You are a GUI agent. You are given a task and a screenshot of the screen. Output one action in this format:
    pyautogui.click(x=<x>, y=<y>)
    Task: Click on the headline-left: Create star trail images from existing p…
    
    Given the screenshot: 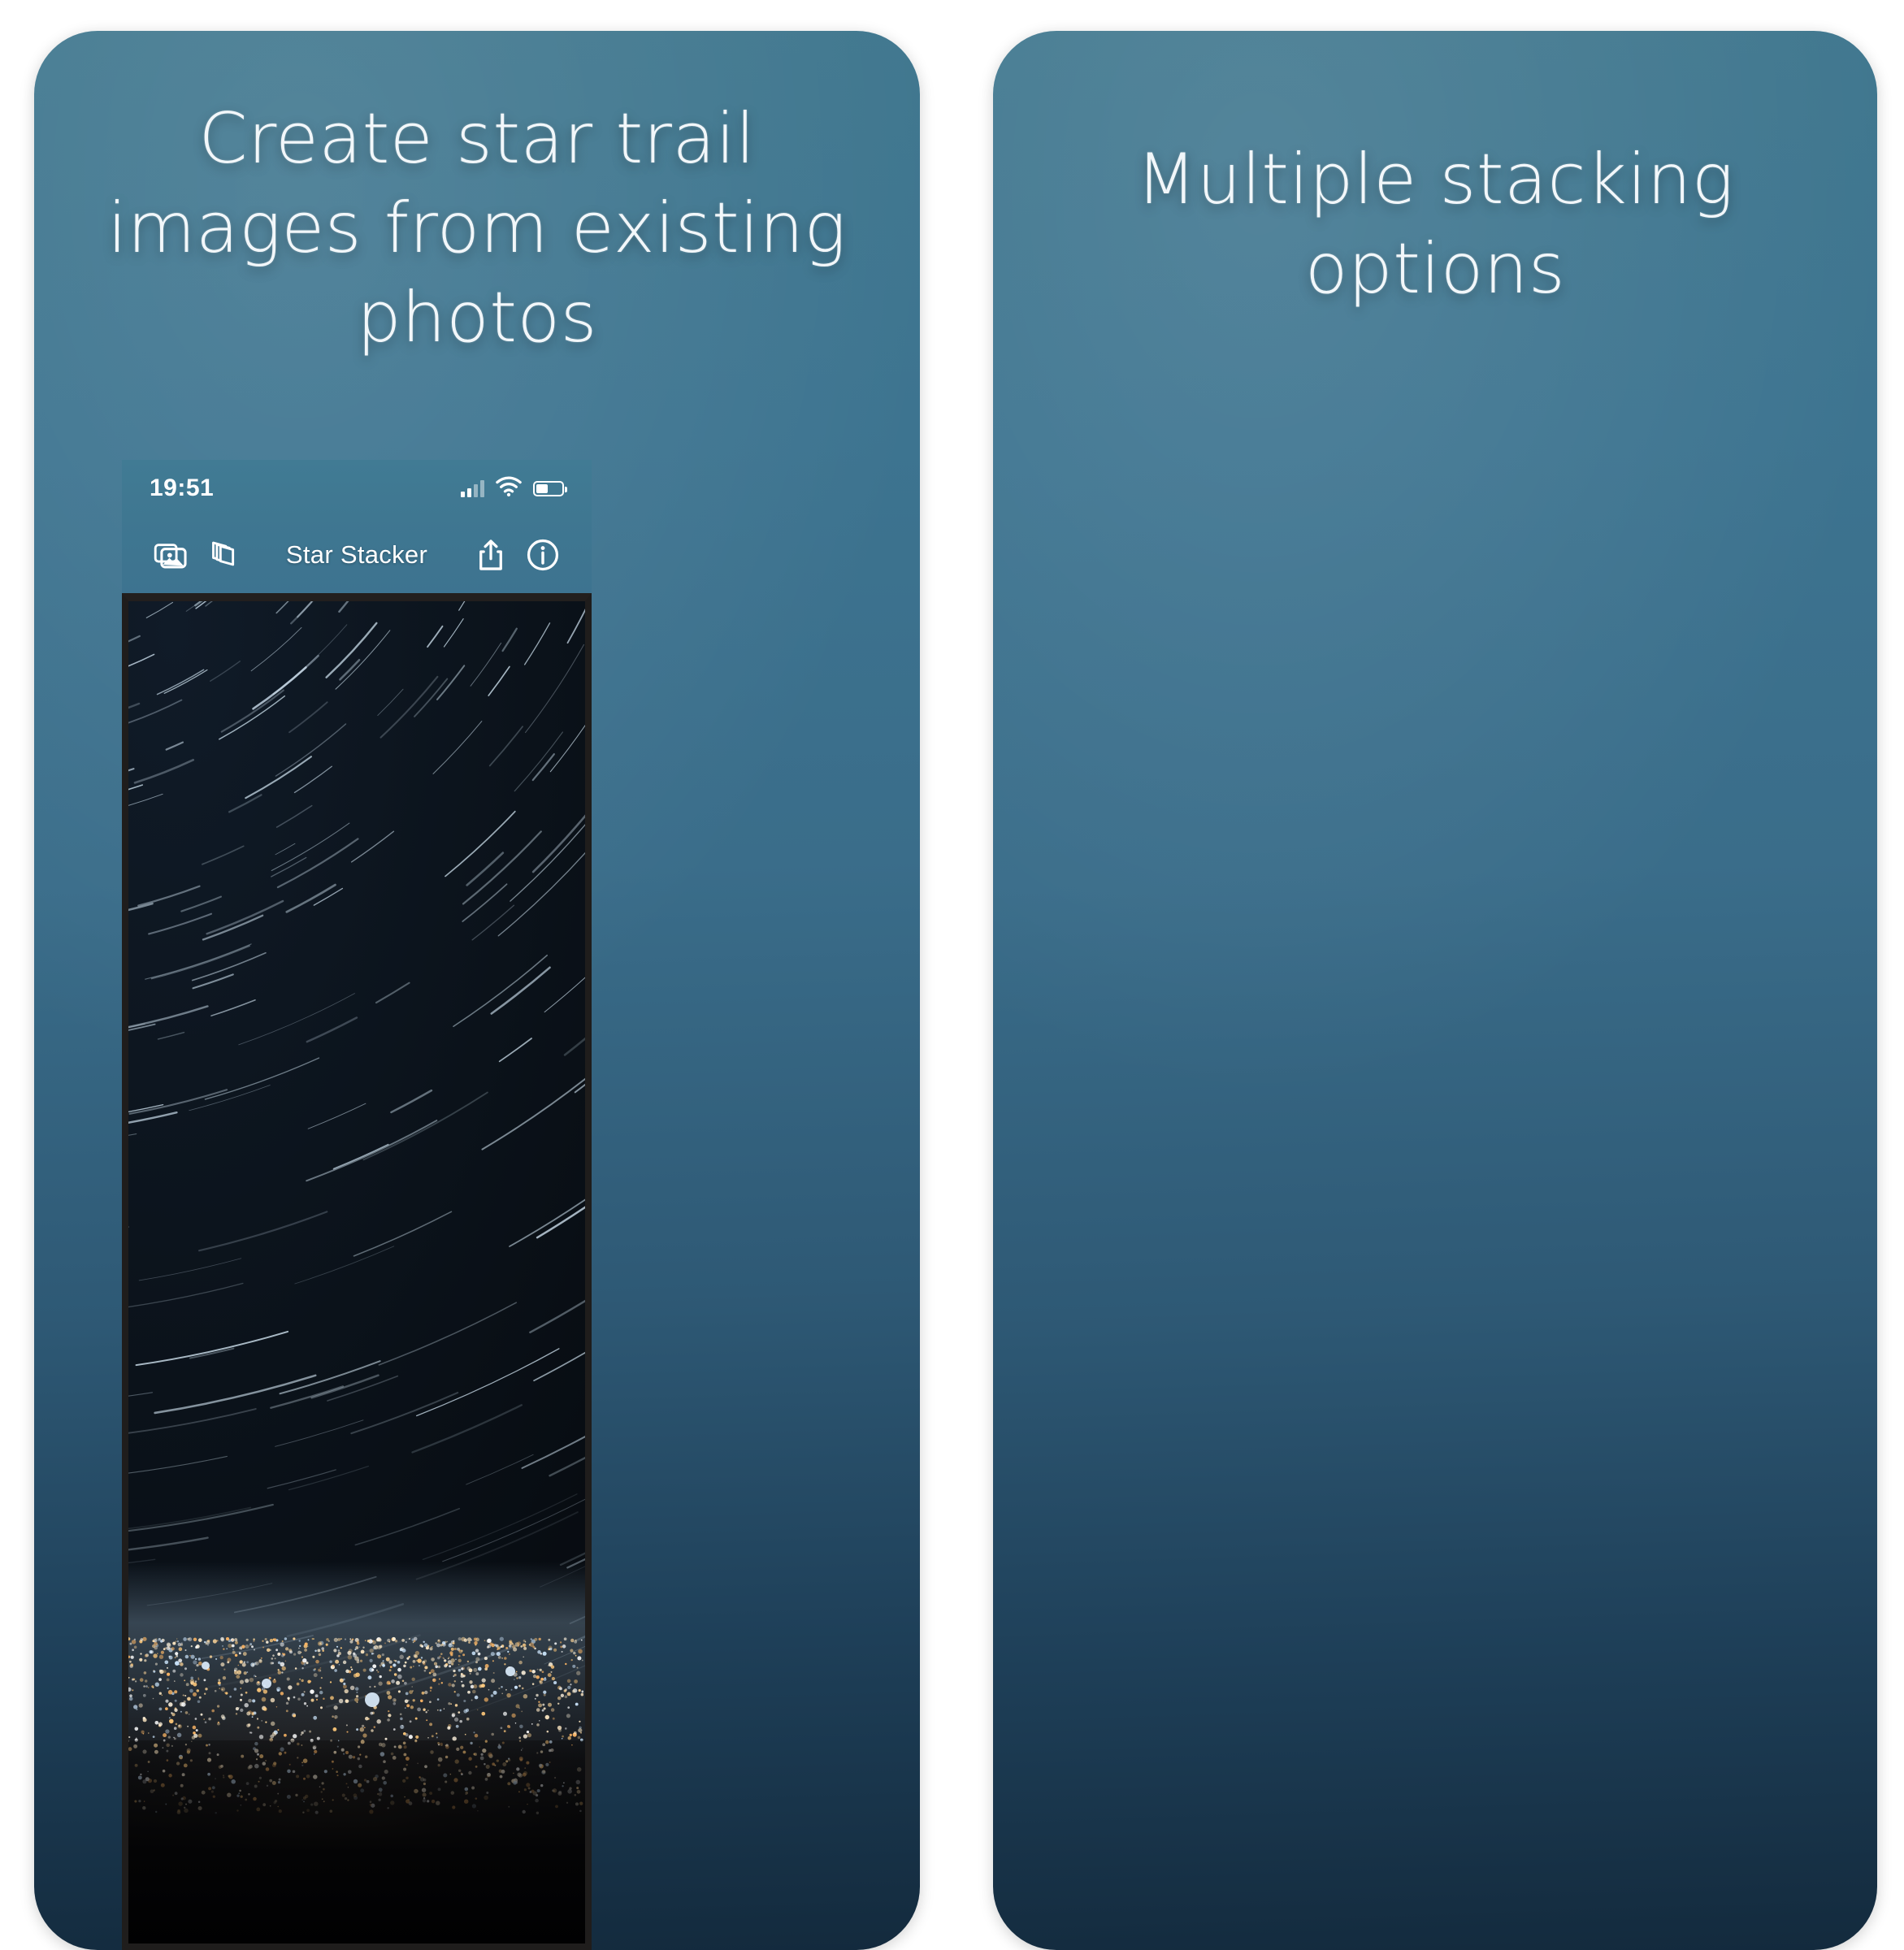 What is the action you would take?
    pyautogui.click(x=477, y=228)
    